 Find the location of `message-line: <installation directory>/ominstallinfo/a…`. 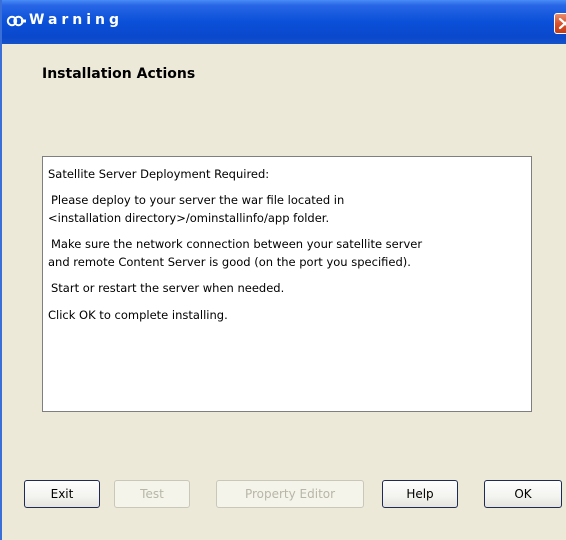

message-line: <installation directory>/ominstallinfo/a… is located at coordinates (189, 217).